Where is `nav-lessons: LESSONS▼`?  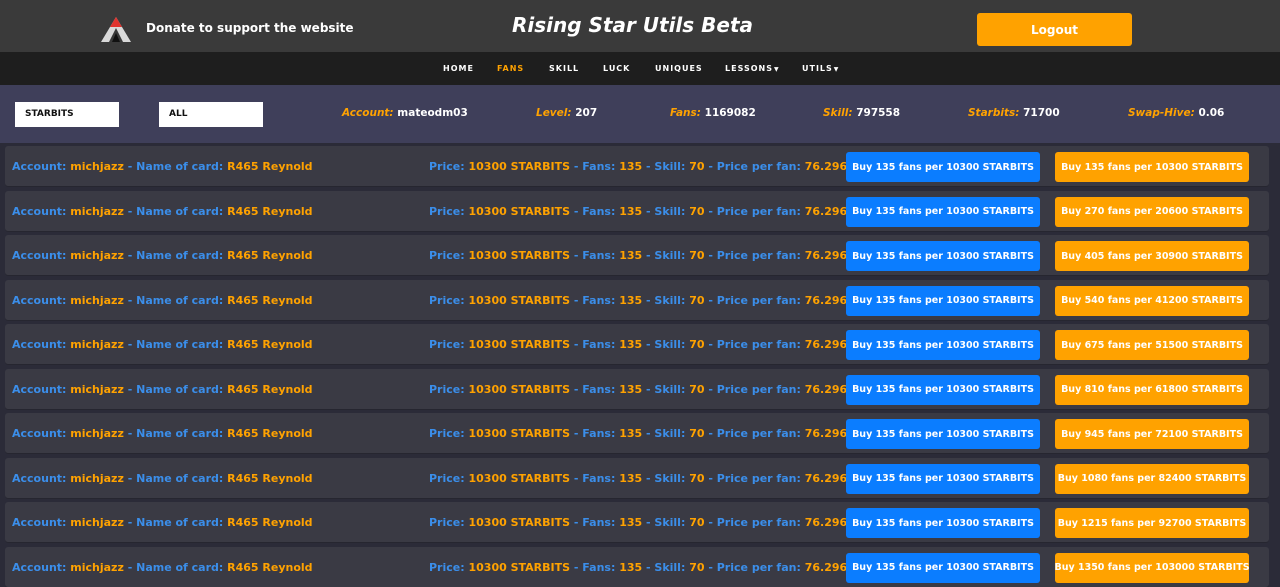
nav-lessons: LESSONS▼ is located at coordinates (752, 68).